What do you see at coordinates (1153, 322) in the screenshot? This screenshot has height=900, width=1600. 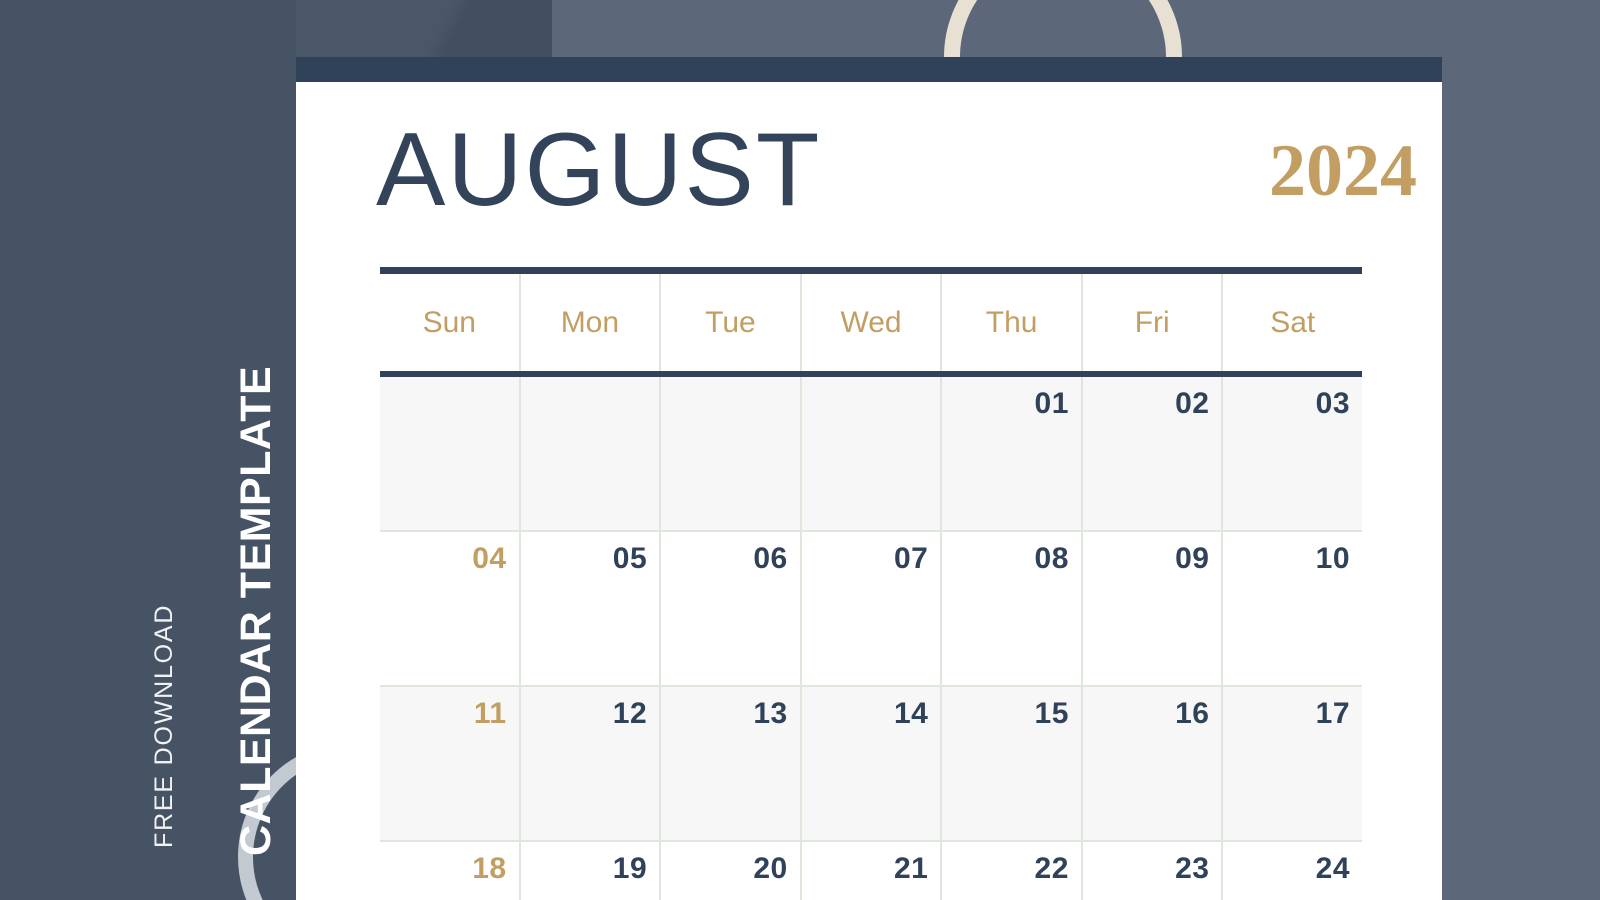 I see `weekday-fri: Fri` at bounding box center [1153, 322].